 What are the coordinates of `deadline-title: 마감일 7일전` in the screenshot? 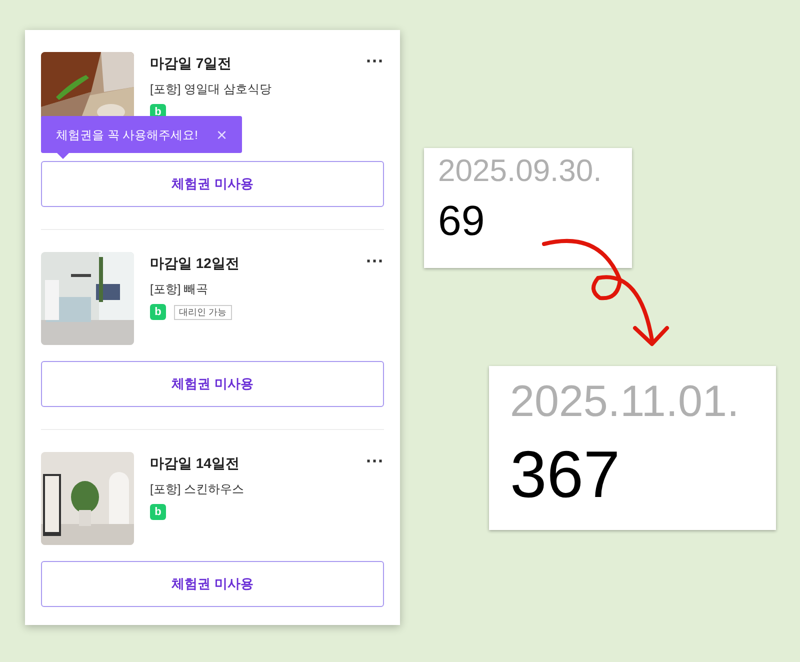 It's located at (191, 63).